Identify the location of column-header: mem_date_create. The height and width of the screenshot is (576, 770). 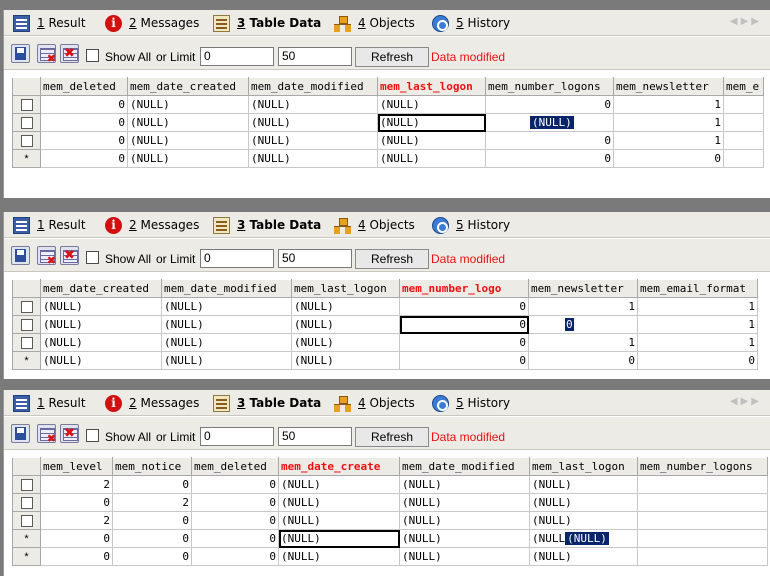
(339, 466).